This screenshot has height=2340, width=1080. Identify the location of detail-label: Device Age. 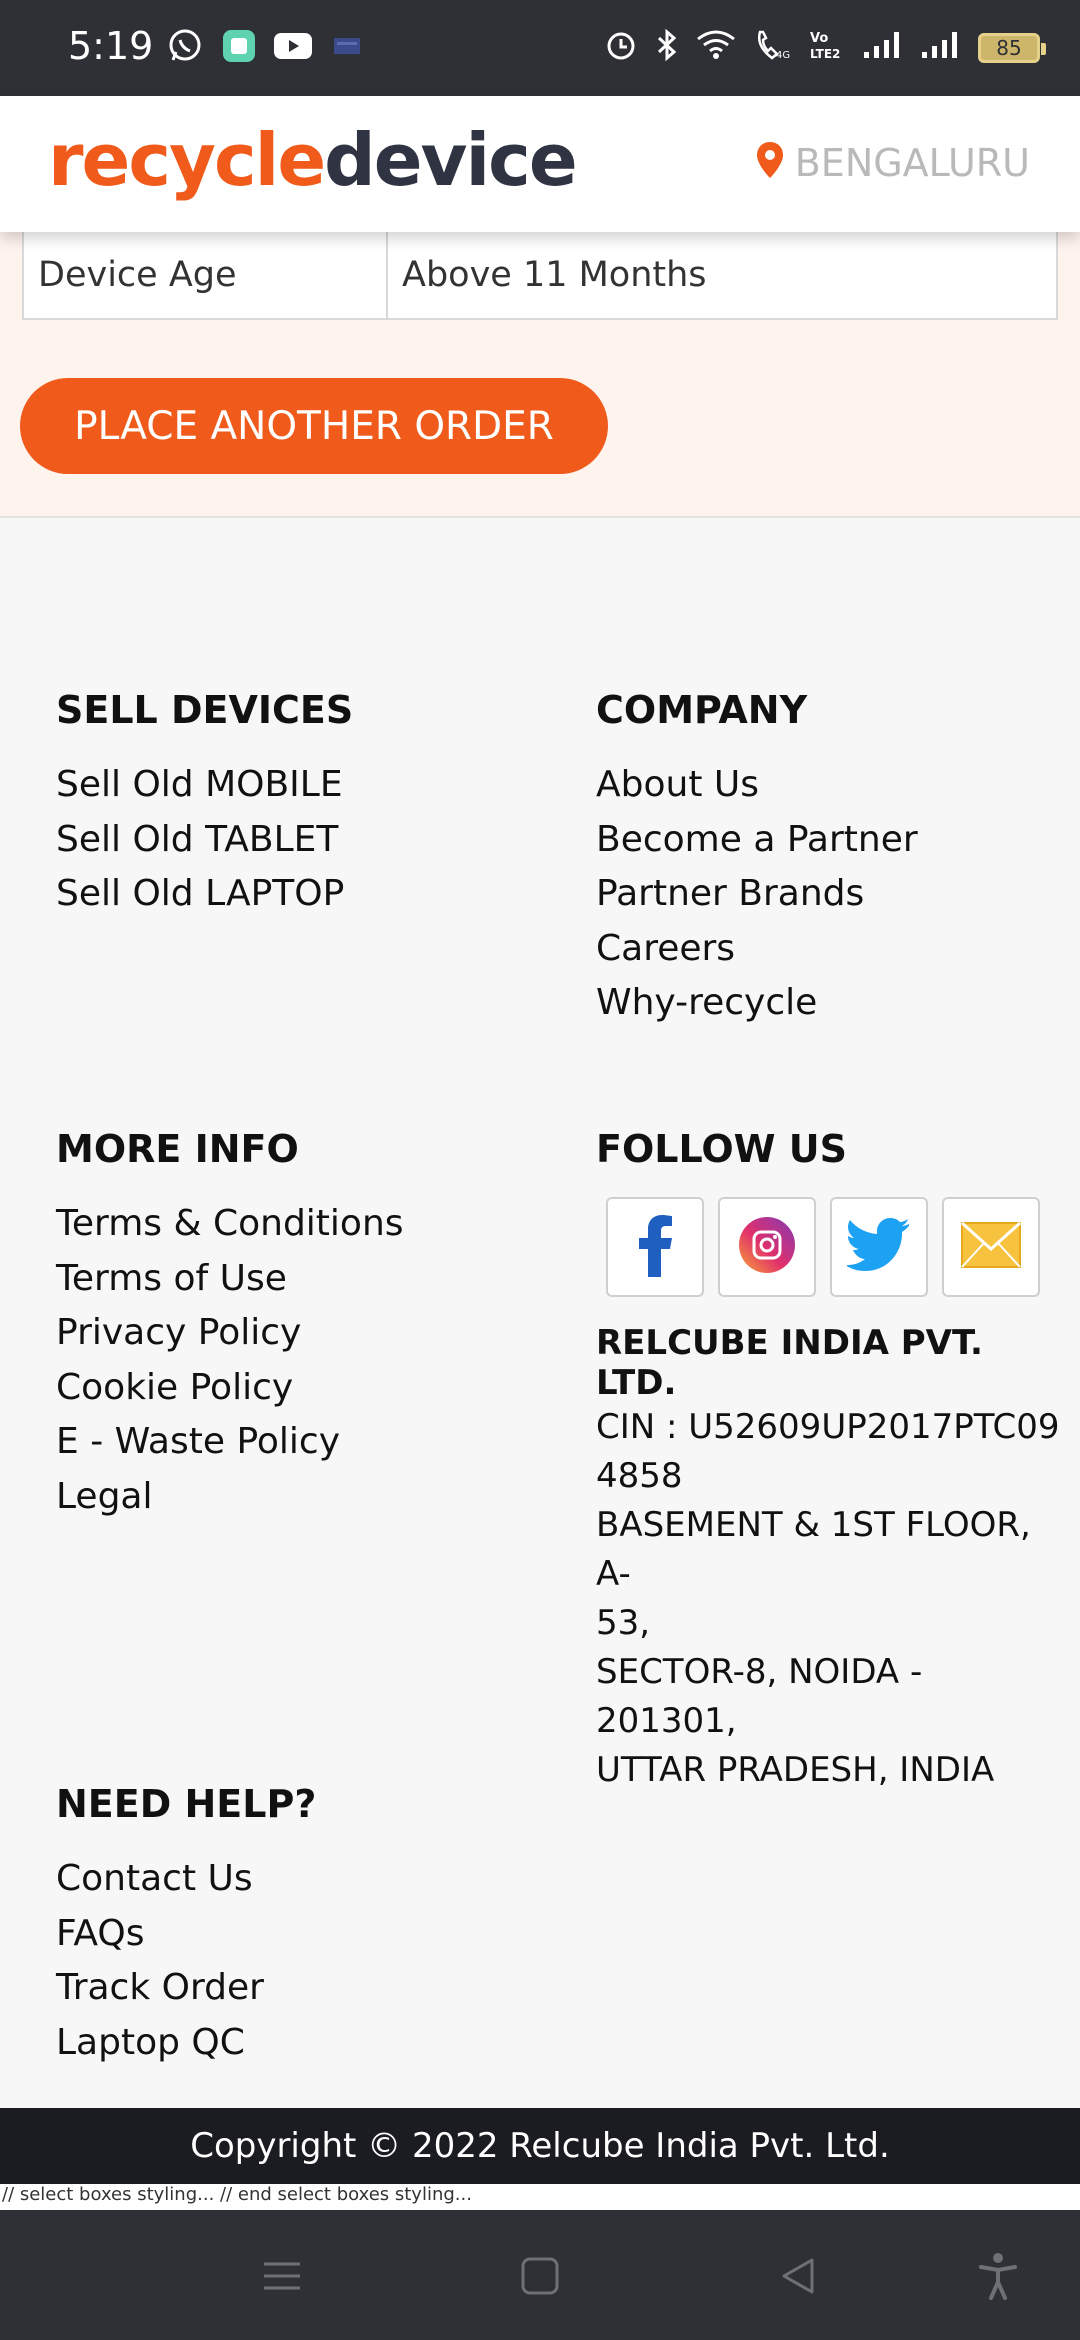
(206, 275).